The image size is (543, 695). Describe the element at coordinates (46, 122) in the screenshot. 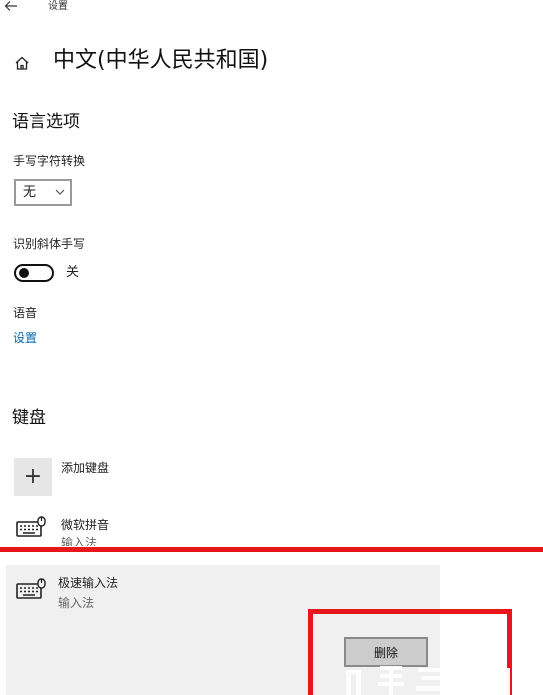

I see `language-options-heading: 语言选项` at that location.